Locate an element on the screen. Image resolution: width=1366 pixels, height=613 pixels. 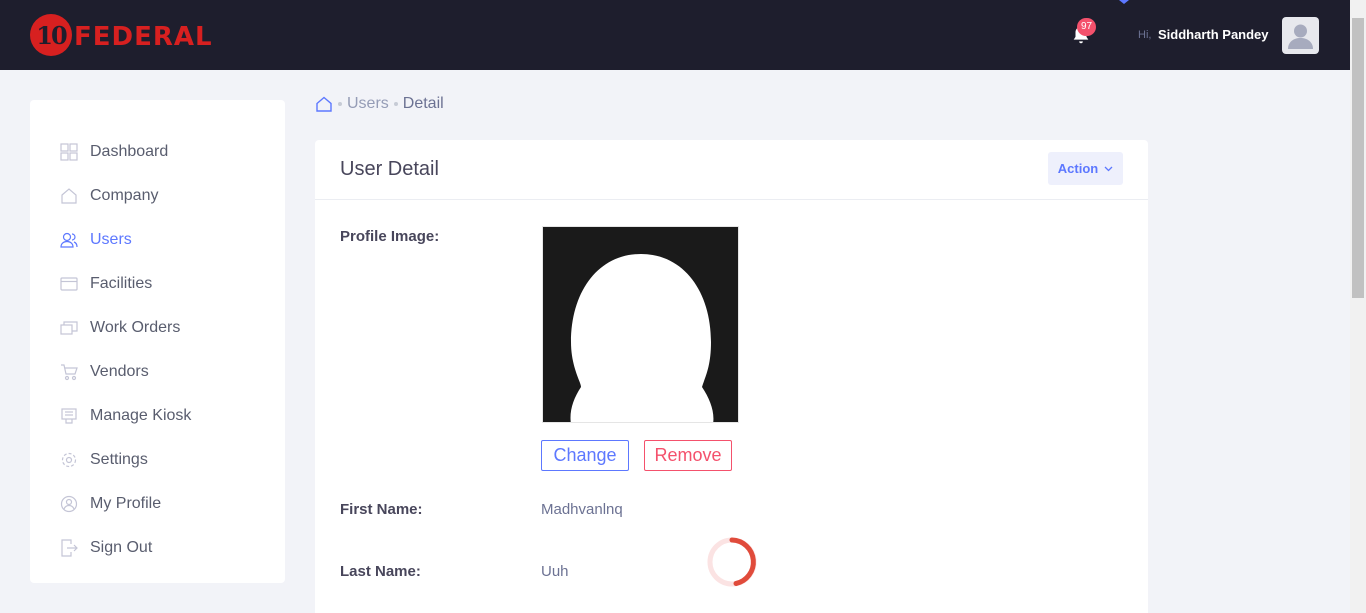
sidebar-item-settings: Settings is located at coordinates (157, 460).